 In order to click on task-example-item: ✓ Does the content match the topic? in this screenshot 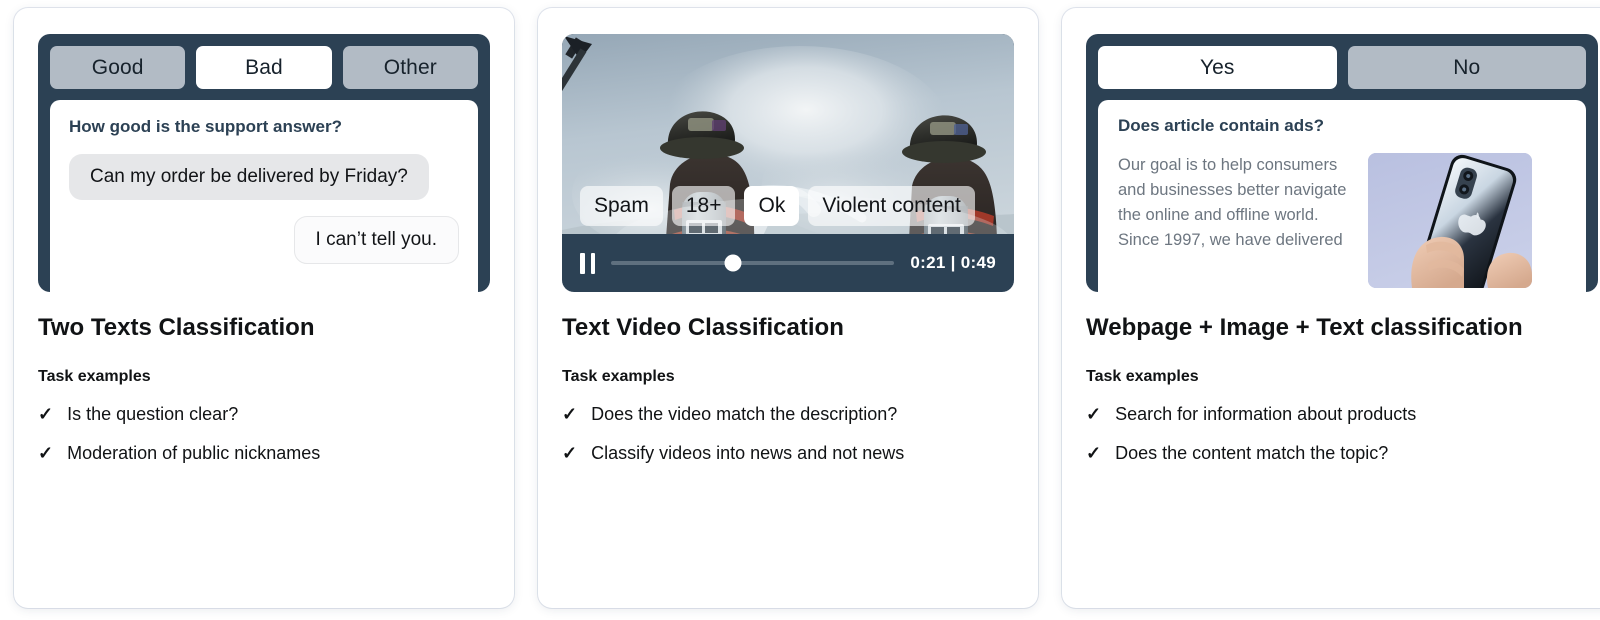, I will do `click(1342, 453)`.